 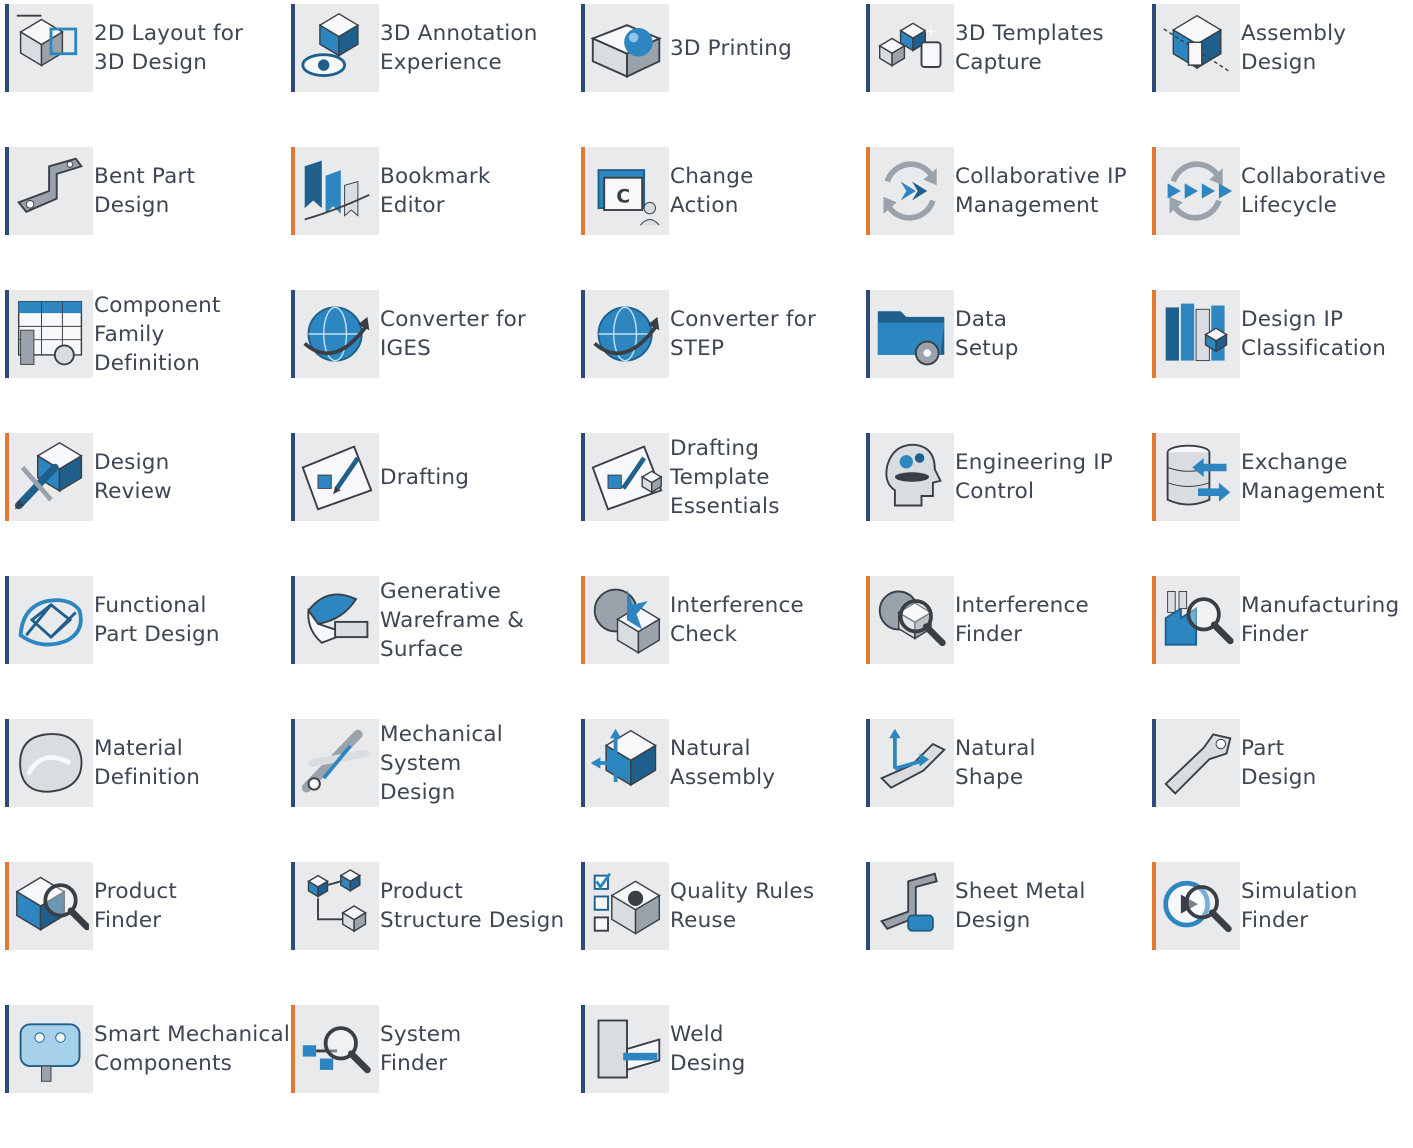 What do you see at coordinates (1041, 191) in the screenshot?
I see `app-label: Collaborative IP Management` at bounding box center [1041, 191].